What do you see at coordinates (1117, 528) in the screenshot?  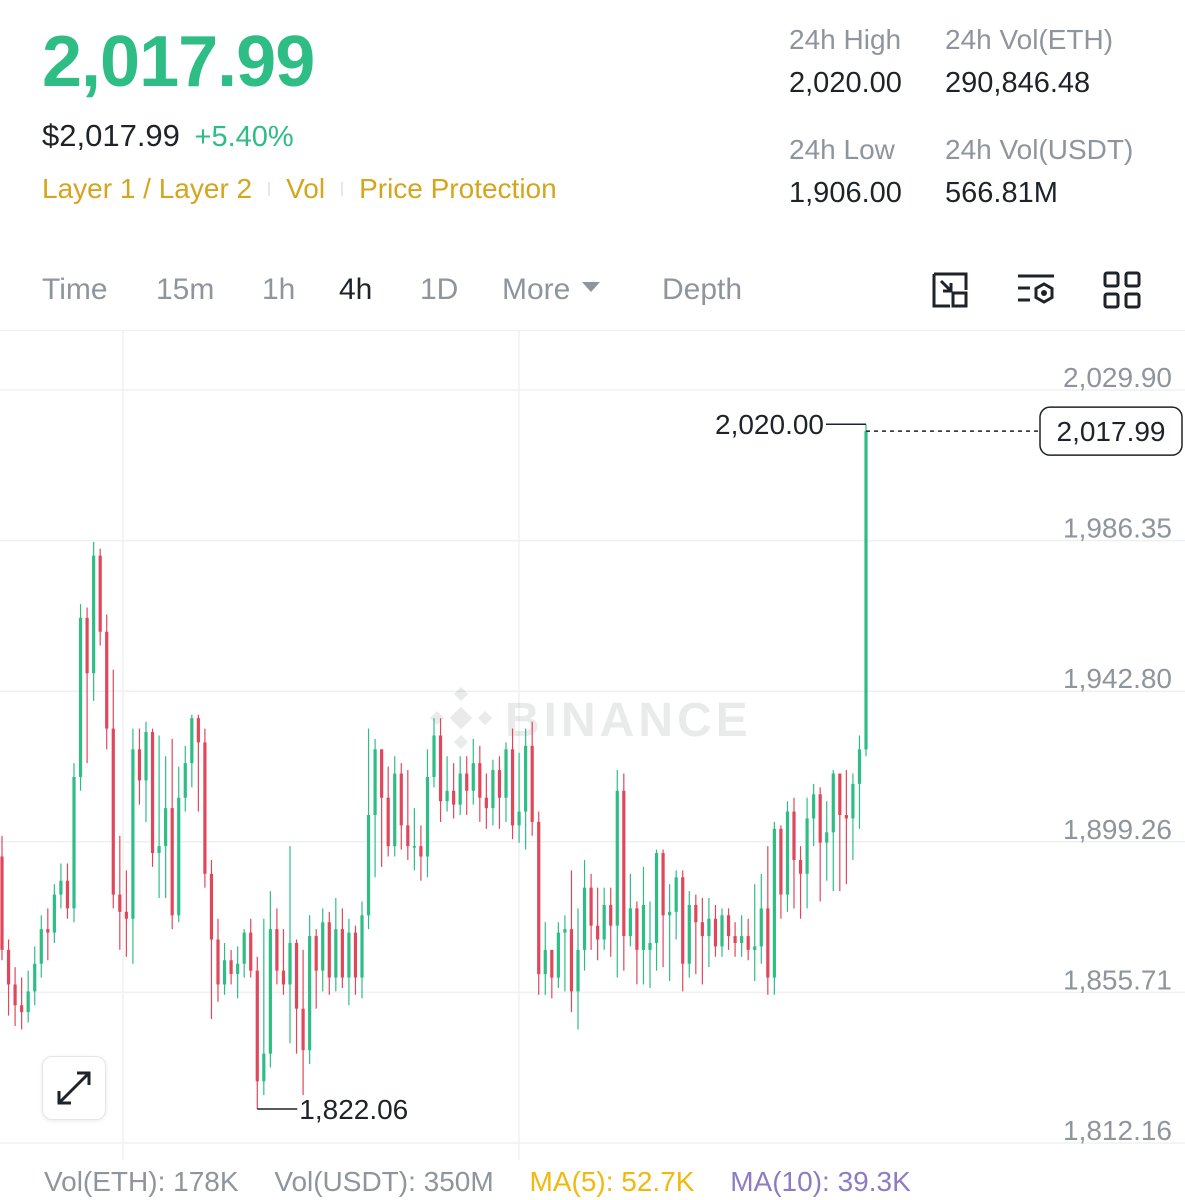 I see `y-tick-label: 1,986.35` at bounding box center [1117, 528].